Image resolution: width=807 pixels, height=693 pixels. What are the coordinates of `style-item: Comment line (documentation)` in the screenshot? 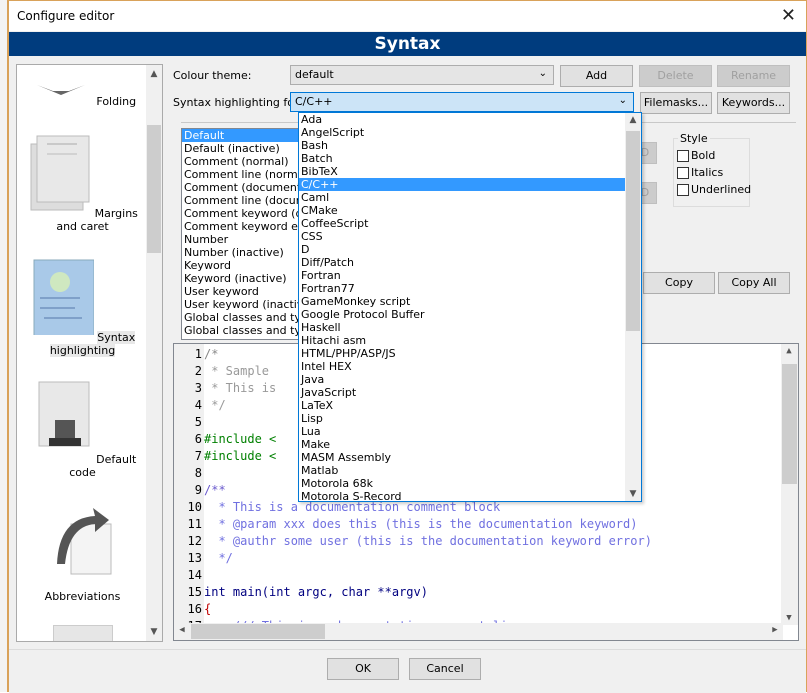 It's located at (246, 200).